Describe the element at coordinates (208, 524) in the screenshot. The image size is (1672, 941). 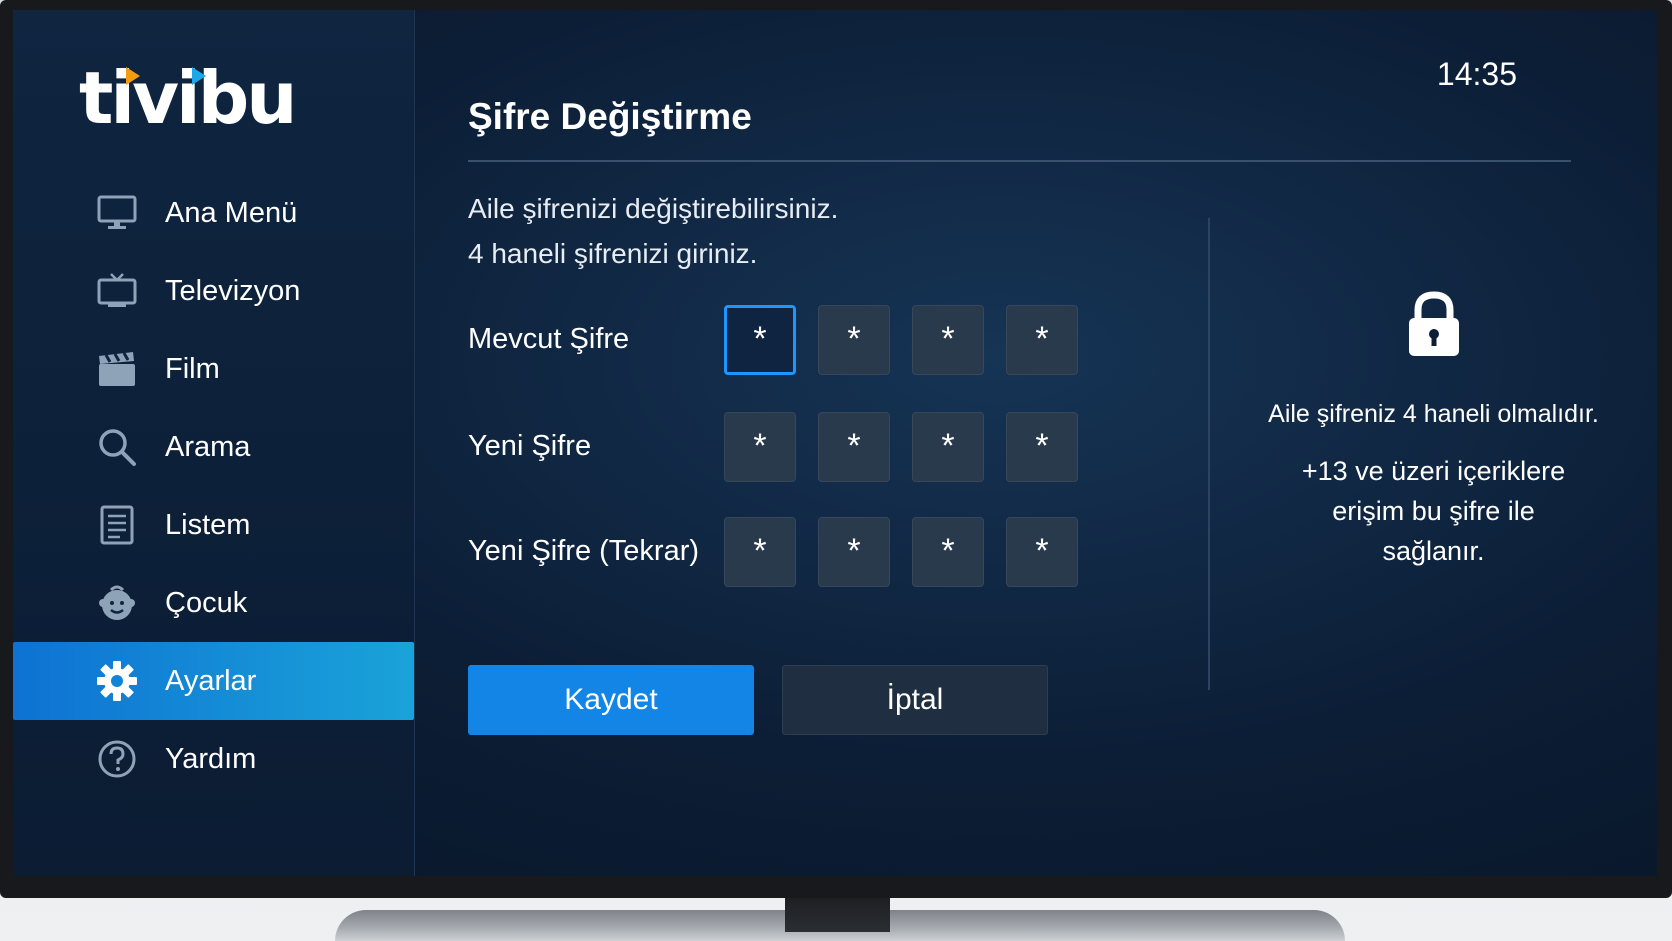
I see `sidebar-item-label: Listem` at that location.